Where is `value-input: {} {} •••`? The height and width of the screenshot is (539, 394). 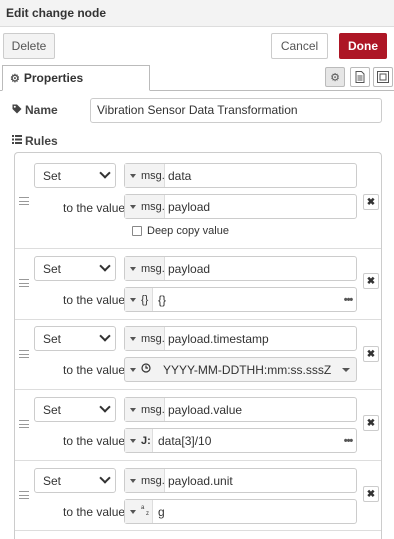
value-input: {} {} ••• is located at coordinates (240, 299).